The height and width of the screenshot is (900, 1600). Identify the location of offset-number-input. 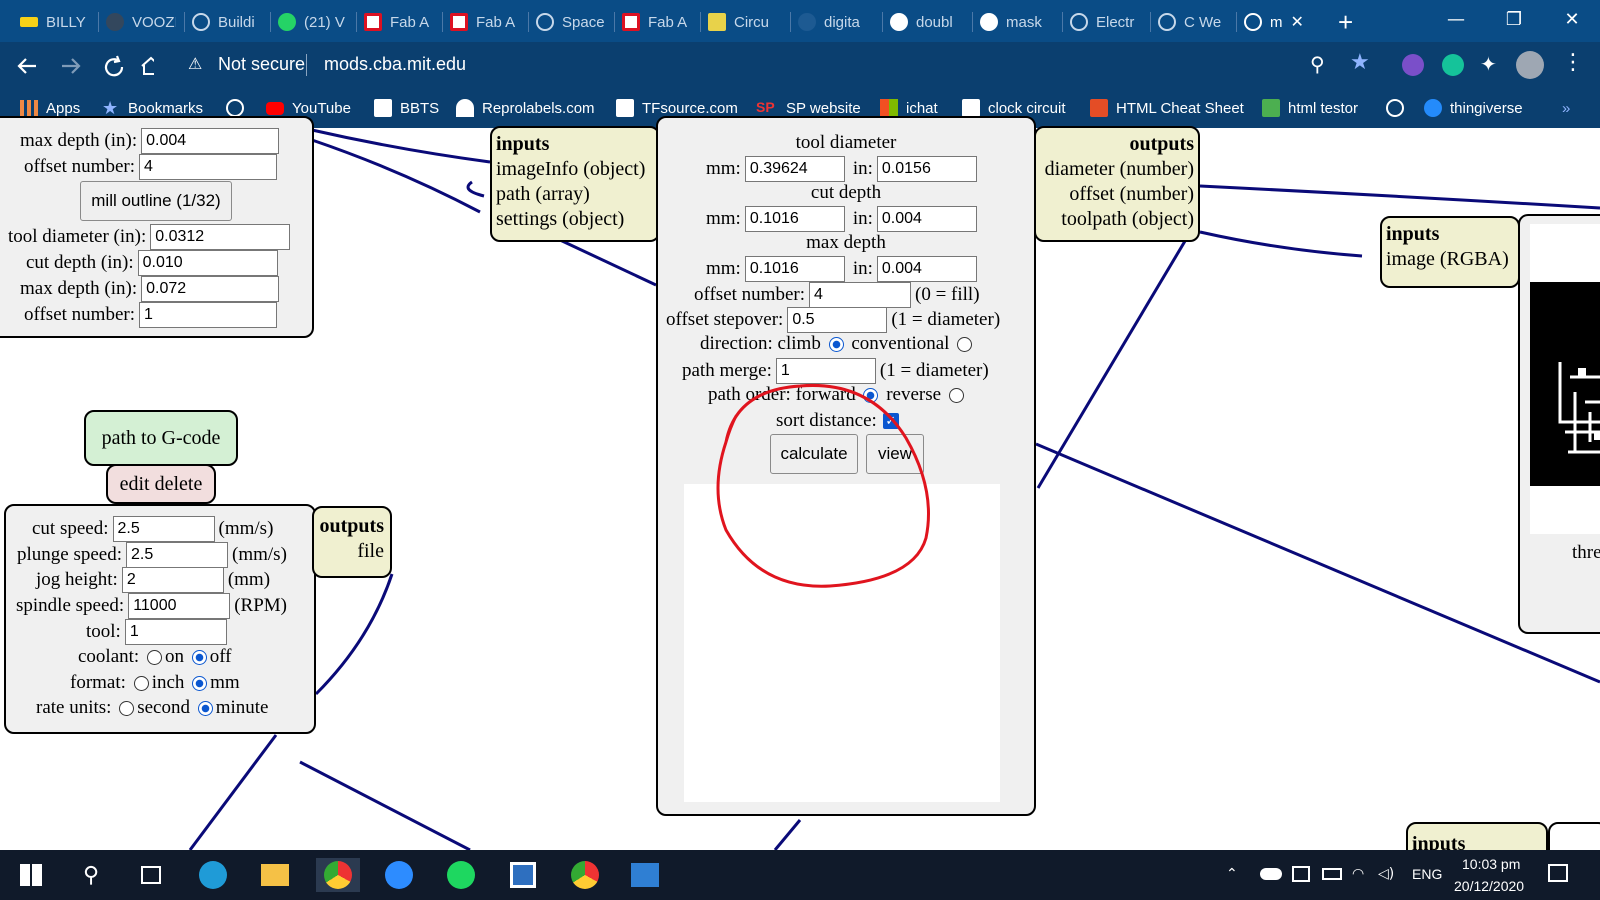
(208, 167).